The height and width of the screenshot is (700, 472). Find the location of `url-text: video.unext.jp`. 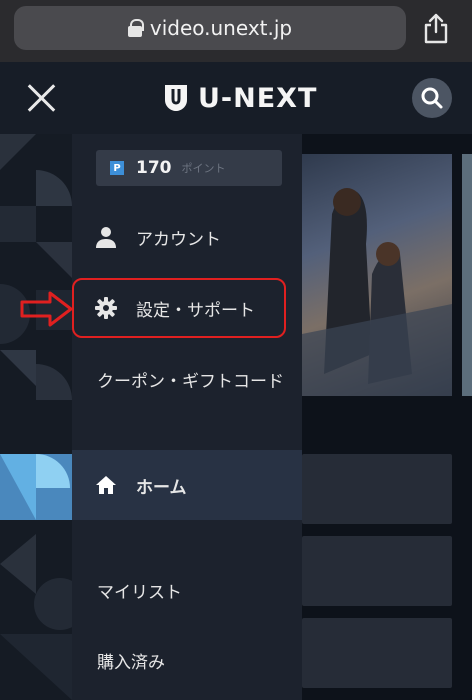

url-text: video.unext.jp is located at coordinates (221, 28).